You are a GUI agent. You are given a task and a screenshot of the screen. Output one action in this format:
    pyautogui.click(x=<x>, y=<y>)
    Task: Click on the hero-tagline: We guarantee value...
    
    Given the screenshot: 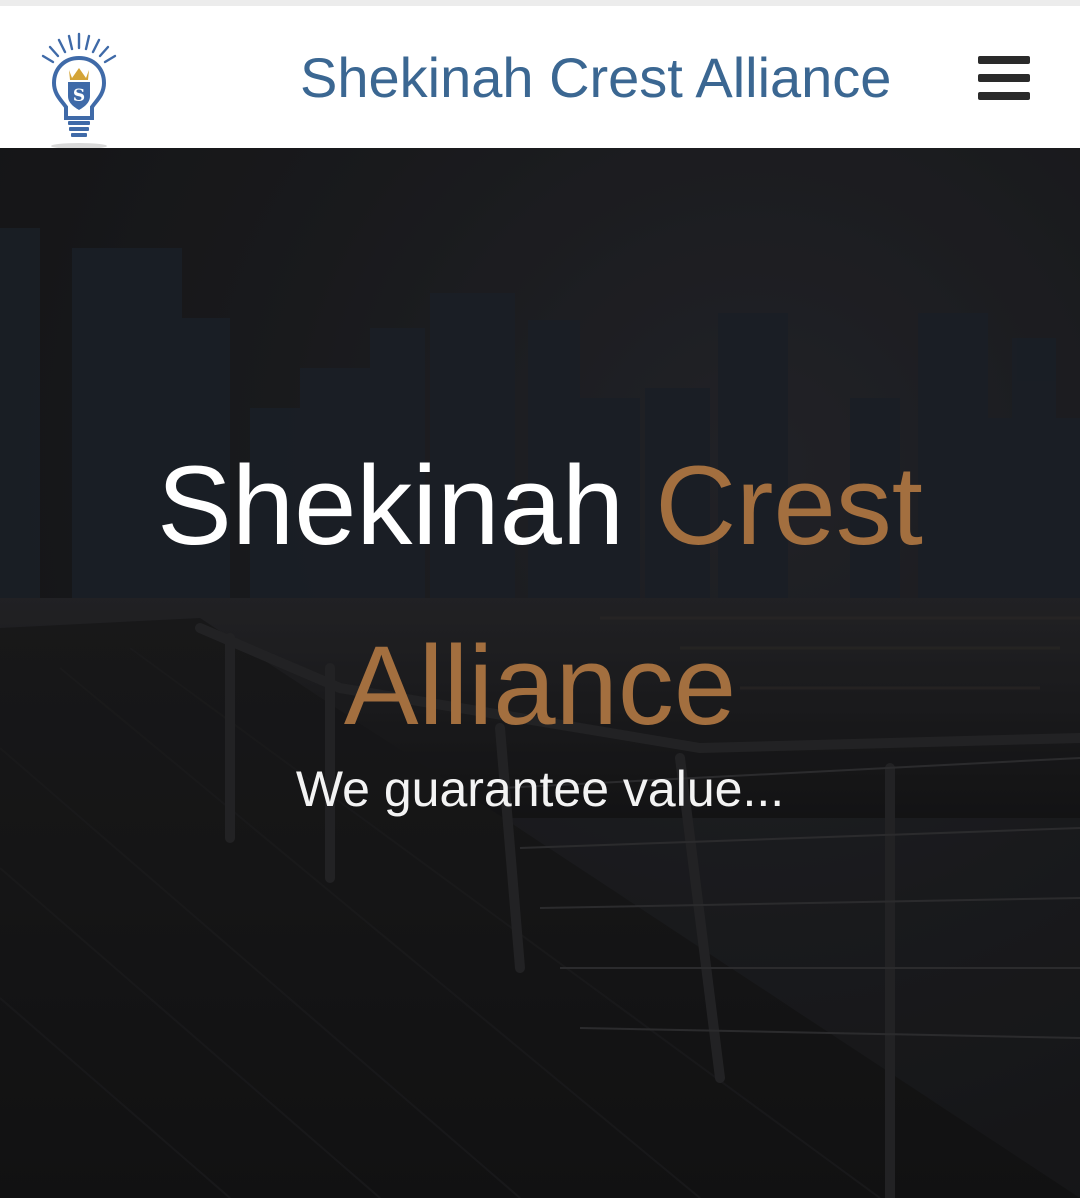 What is the action you would take?
    pyautogui.click(x=540, y=789)
    